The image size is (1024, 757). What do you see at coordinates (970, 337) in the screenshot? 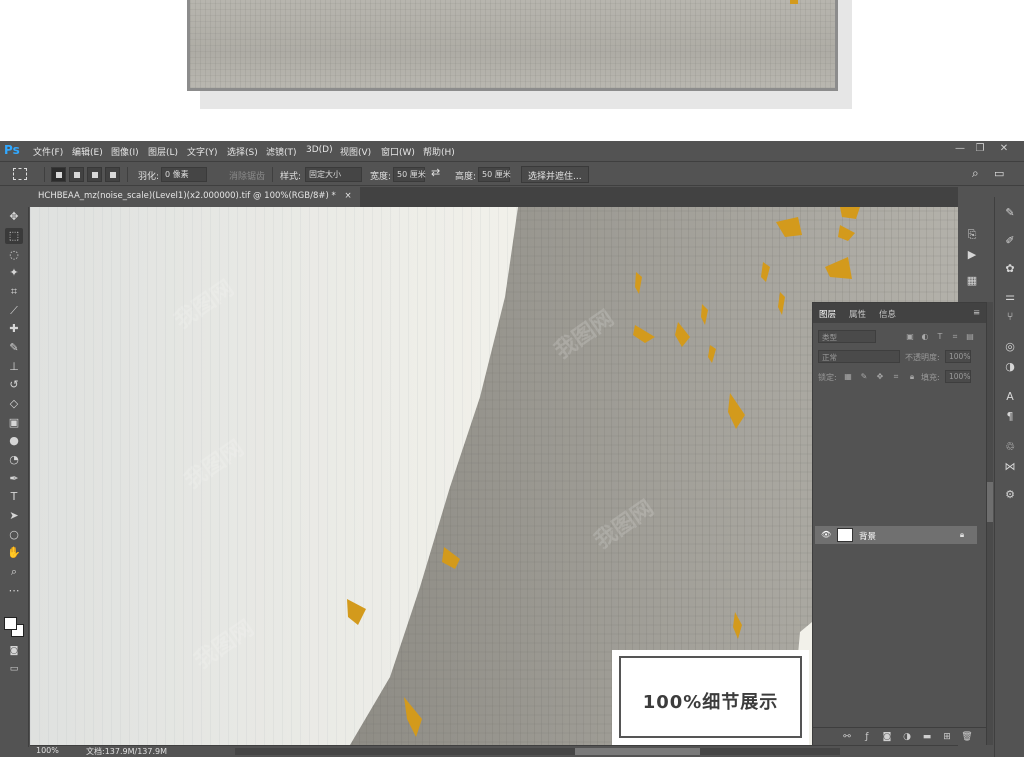
I see `filter-smart-object-icon: ▤` at bounding box center [970, 337].